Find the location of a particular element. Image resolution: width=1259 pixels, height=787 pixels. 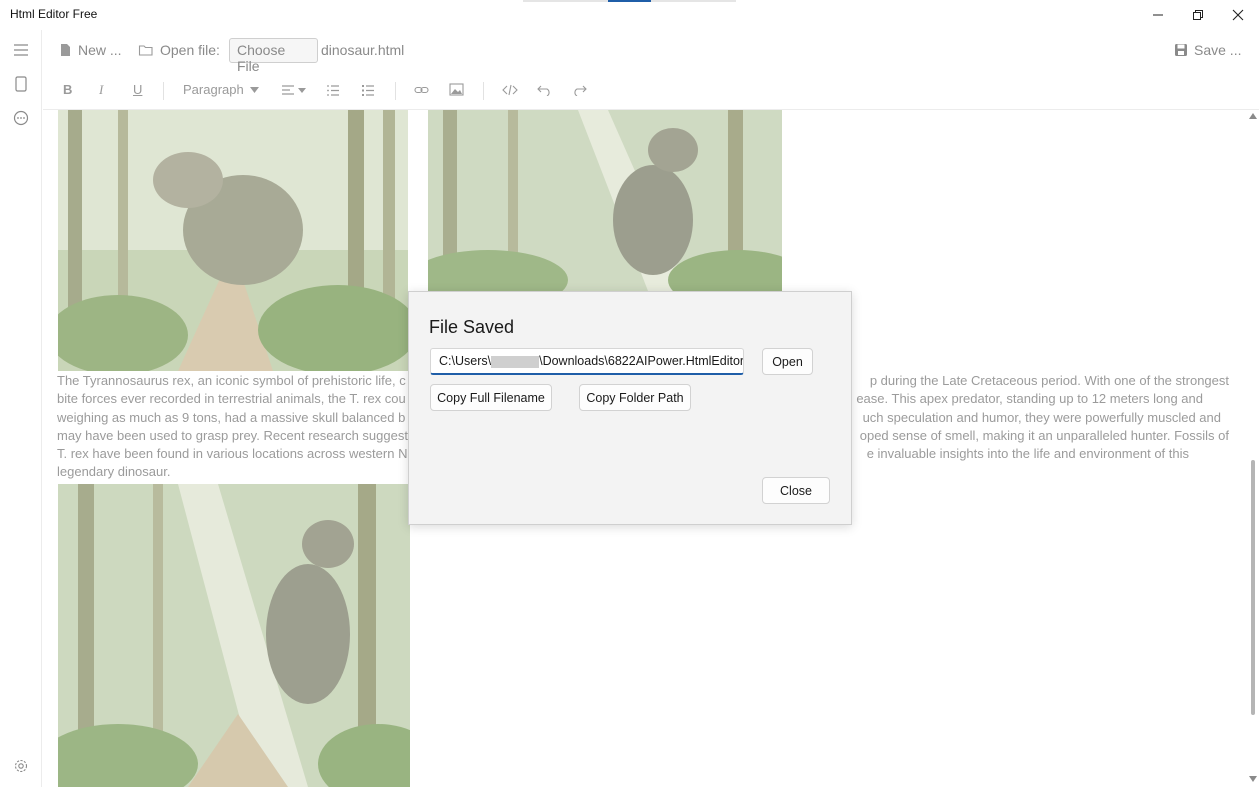

ordered-list-button is located at coordinates (333, 92).